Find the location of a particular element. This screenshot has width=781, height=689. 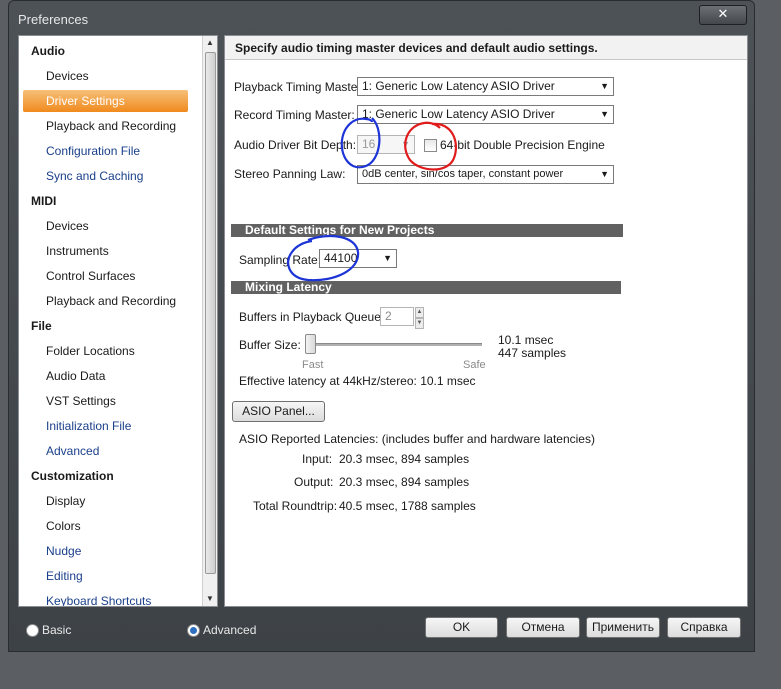

playback-master-label: Playback Timing Master: is located at coordinates (299, 87).